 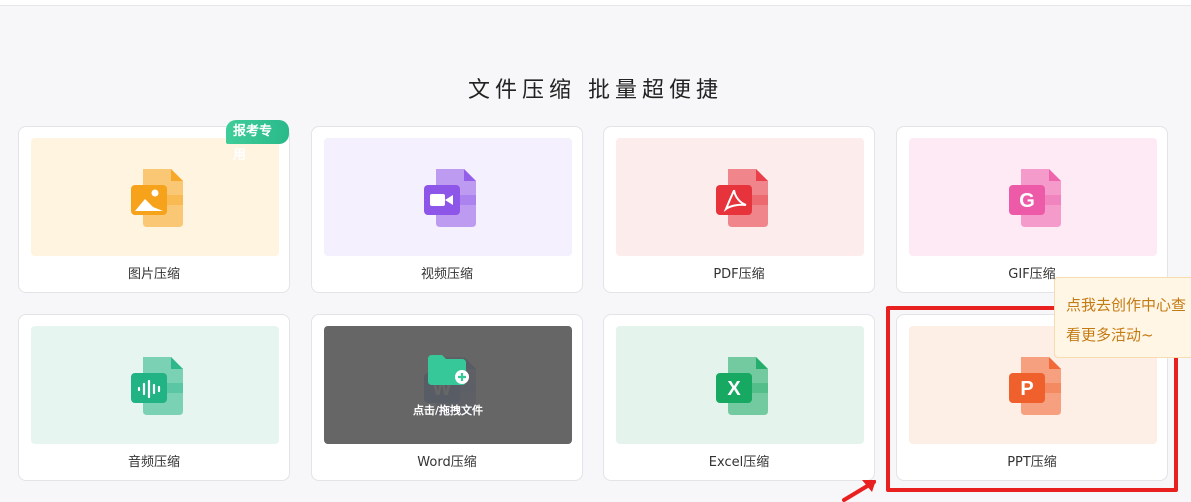 What do you see at coordinates (448, 372) in the screenshot?
I see `folder-add-icon` at bounding box center [448, 372].